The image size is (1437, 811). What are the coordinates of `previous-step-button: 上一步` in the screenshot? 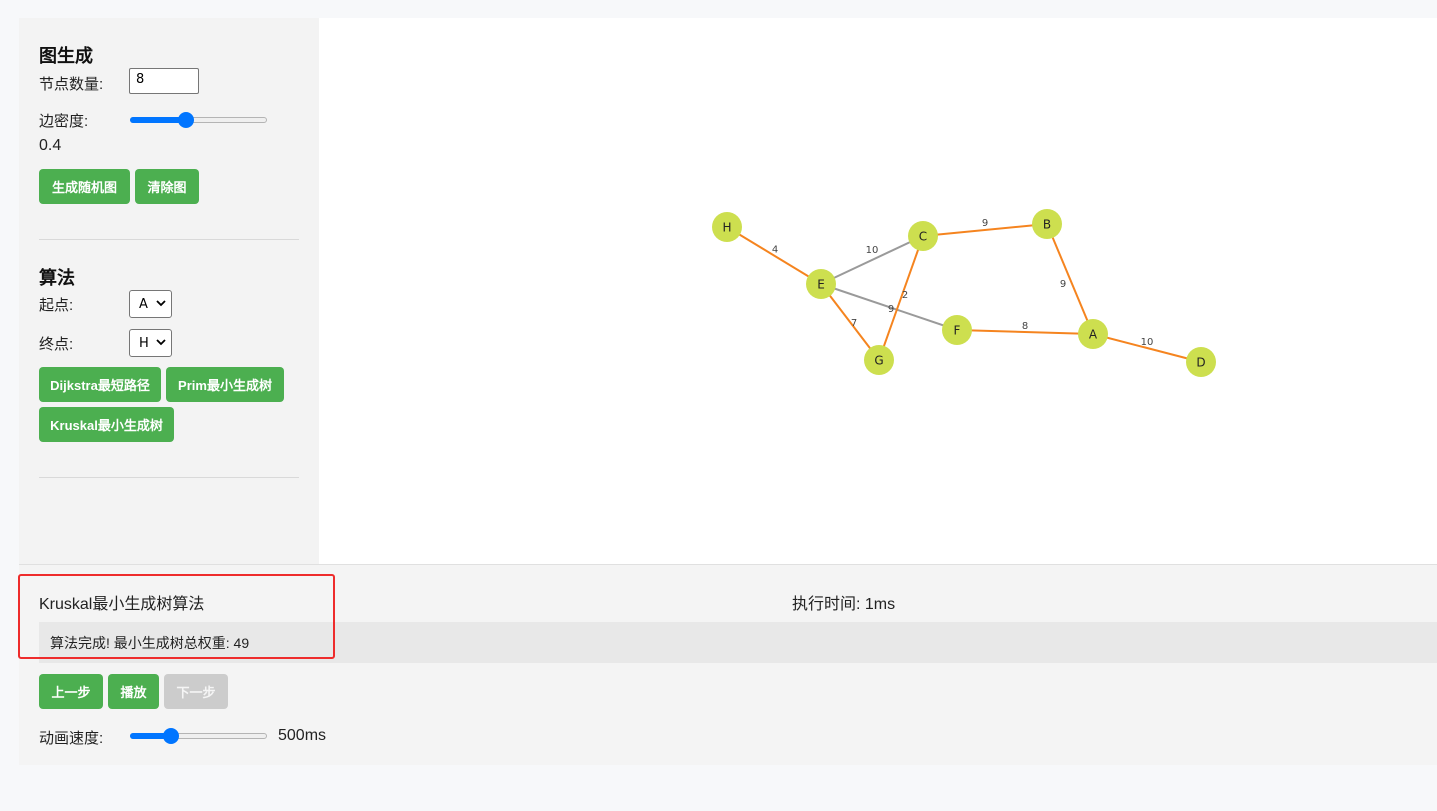 It's located at (71, 691).